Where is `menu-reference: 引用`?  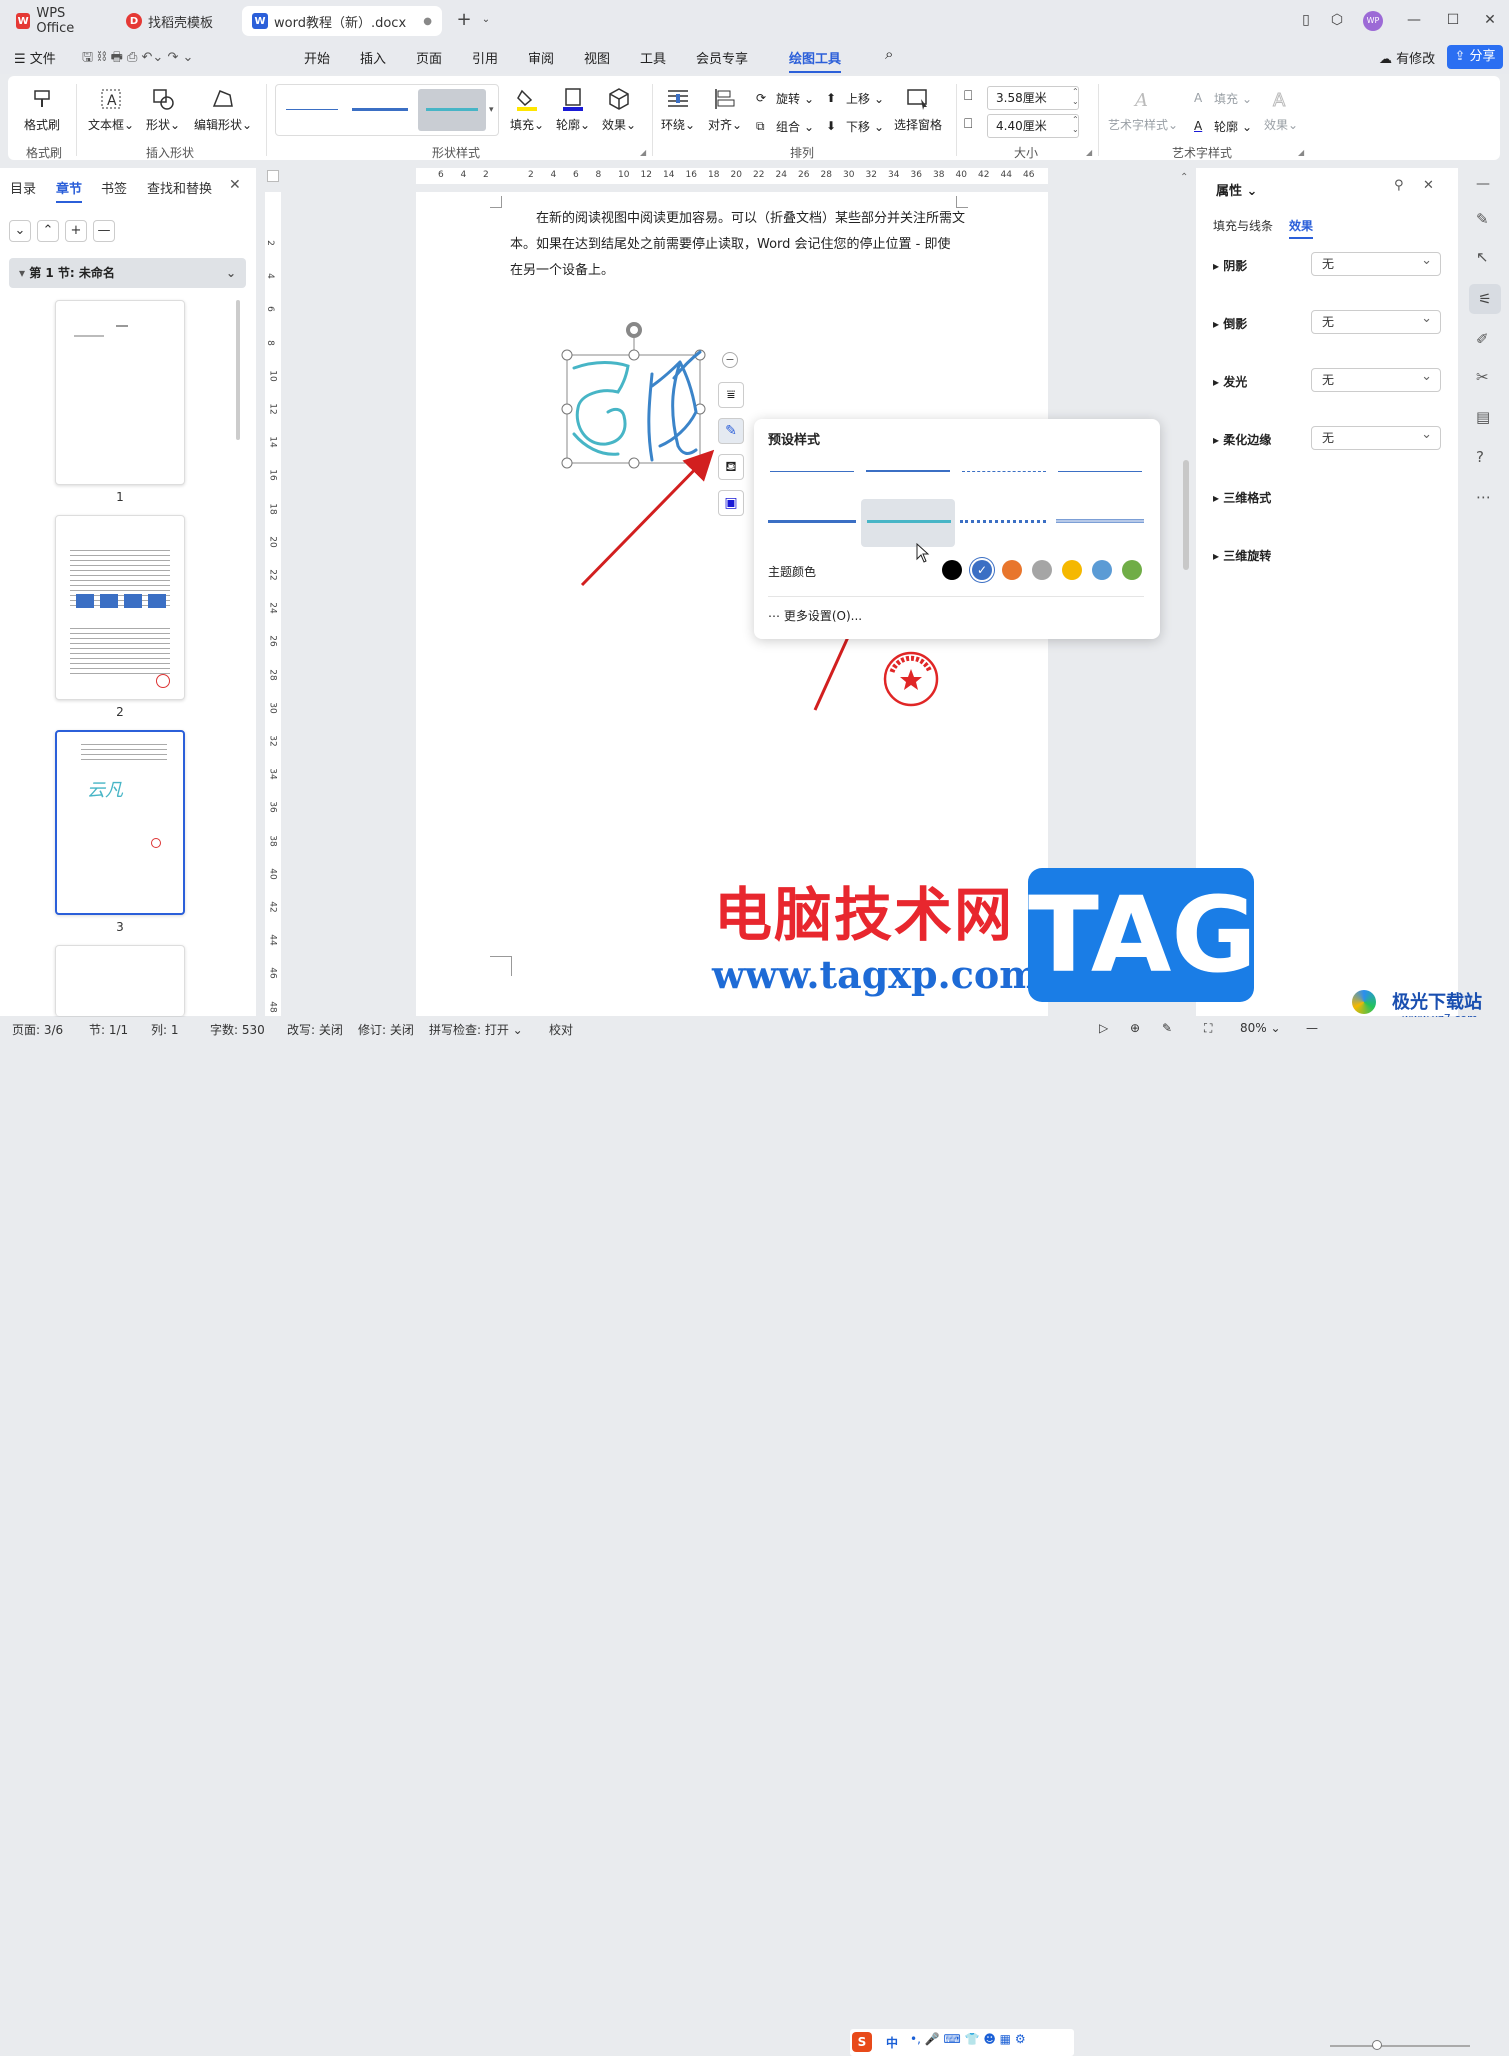
menu-reference: 引用 is located at coordinates (485, 57).